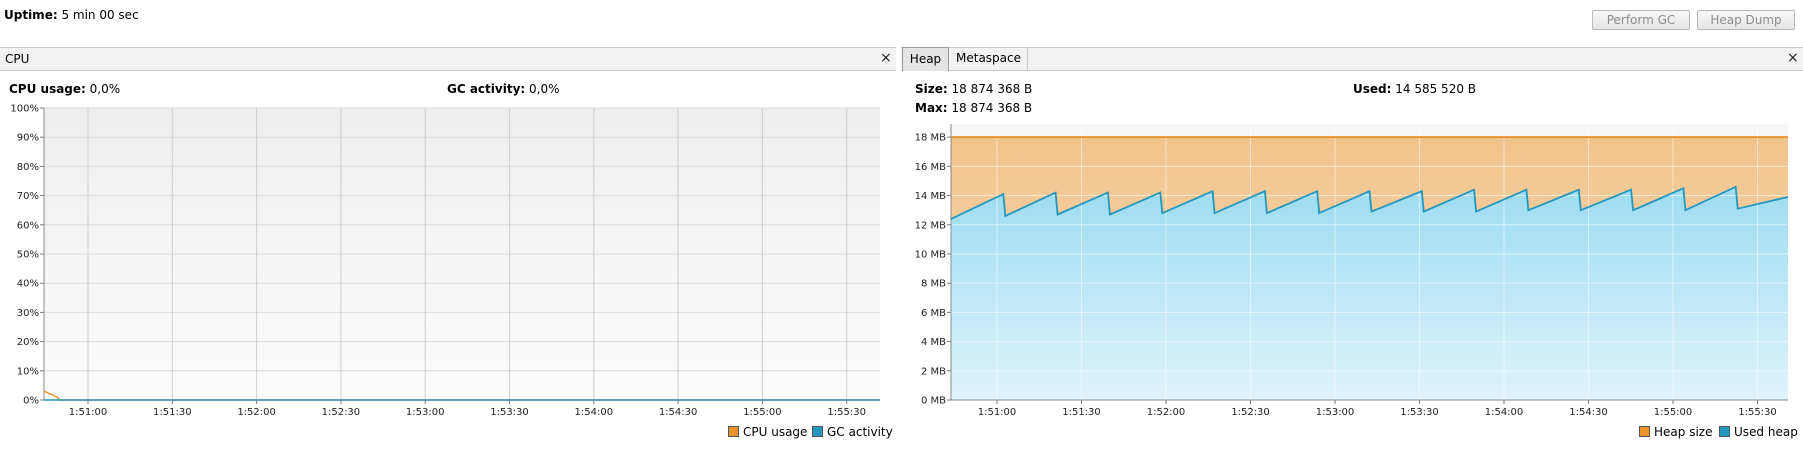  Describe the element at coordinates (28, 196) in the screenshot. I see `cpu-y-tick-label: 70%` at that location.